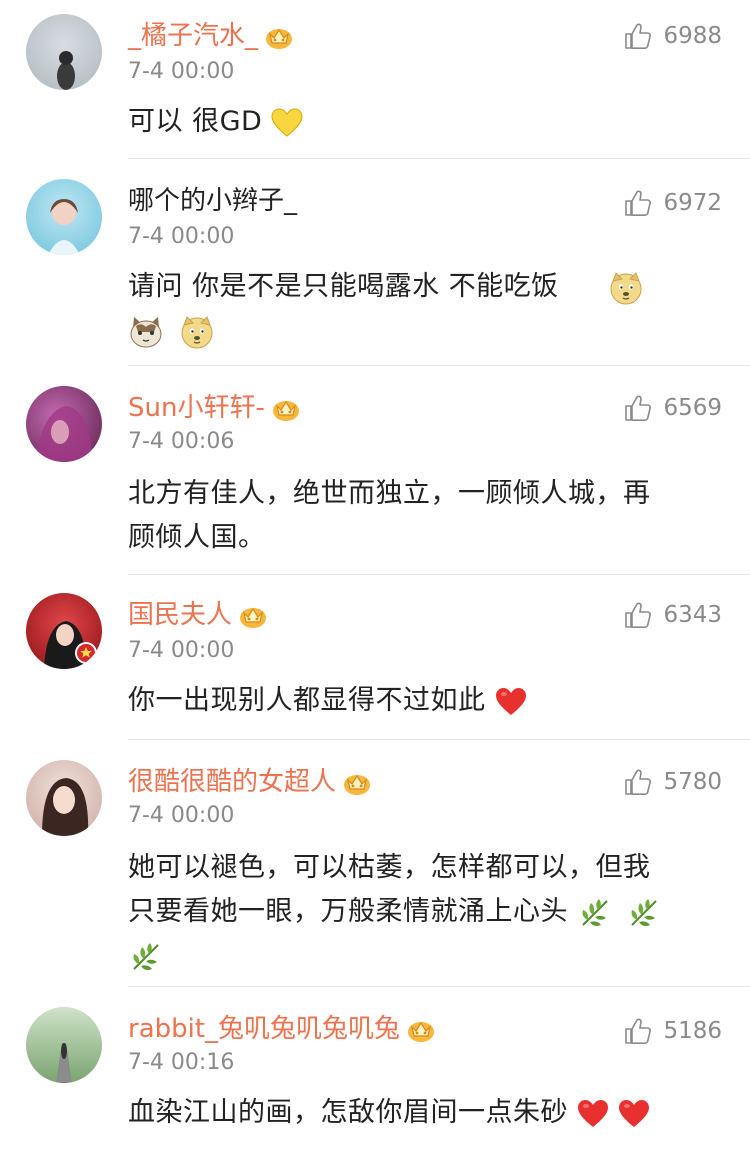 This screenshot has height=1155, width=750. What do you see at coordinates (692, 782) in the screenshot?
I see `like-count: 5780` at bounding box center [692, 782].